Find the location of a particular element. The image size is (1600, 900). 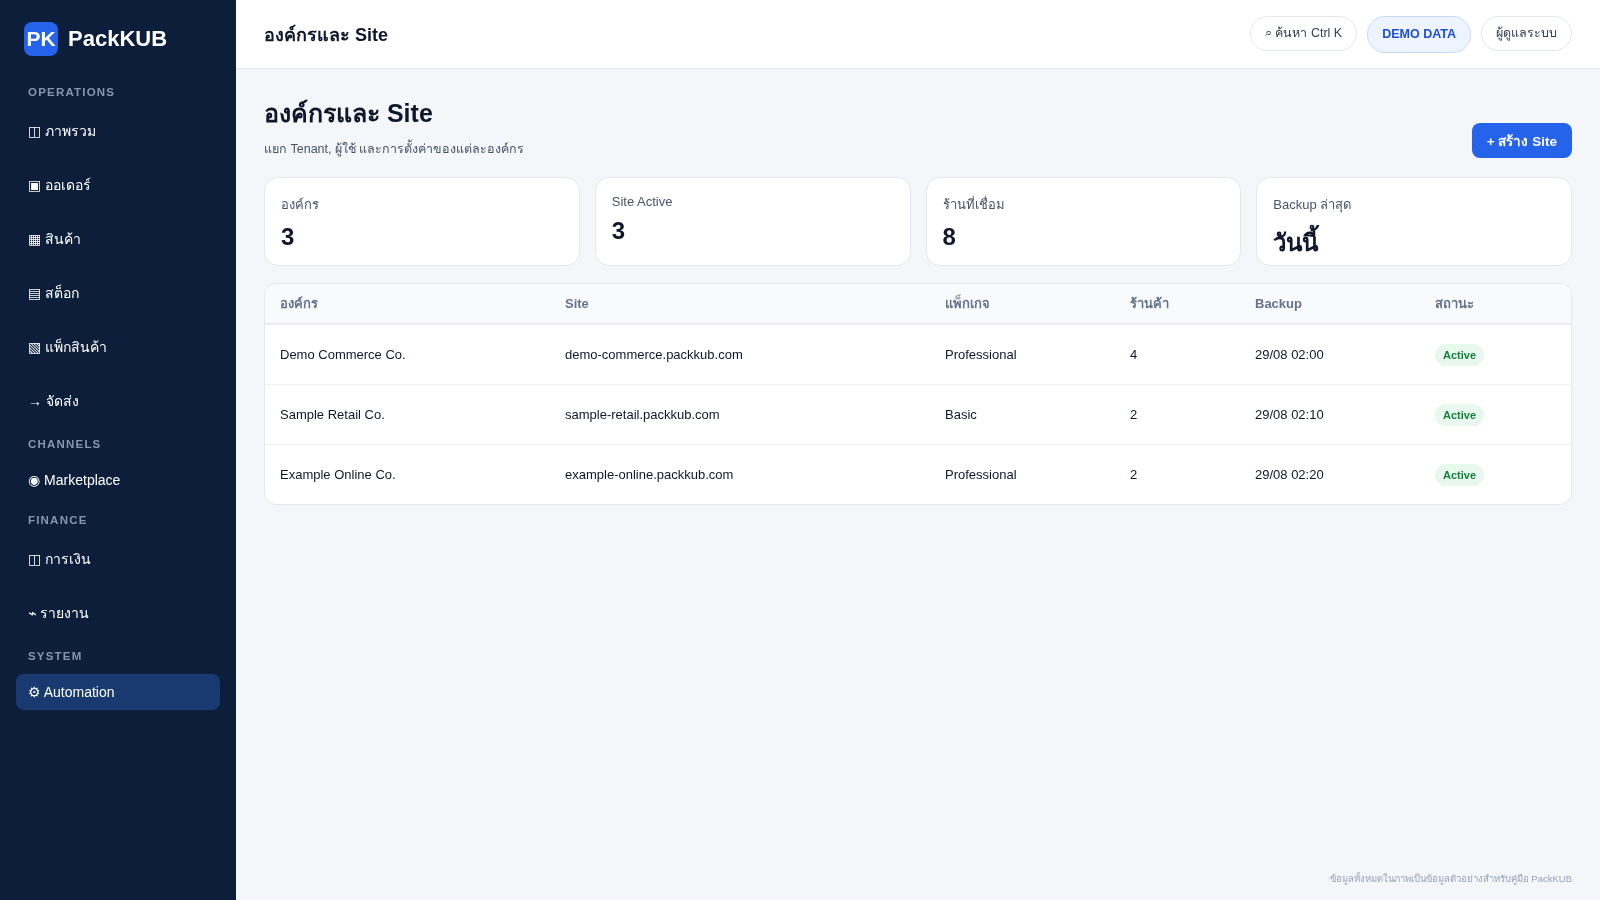

demo-badge: DEMO DATA is located at coordinates (1419, 34).